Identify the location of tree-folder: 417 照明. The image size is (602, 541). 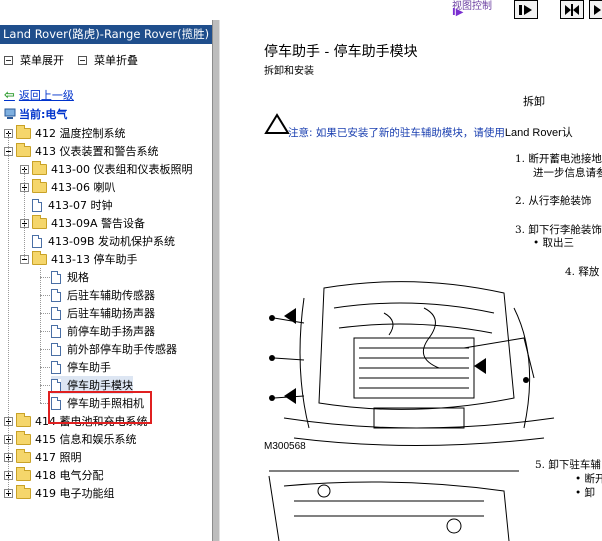
(43, 457).